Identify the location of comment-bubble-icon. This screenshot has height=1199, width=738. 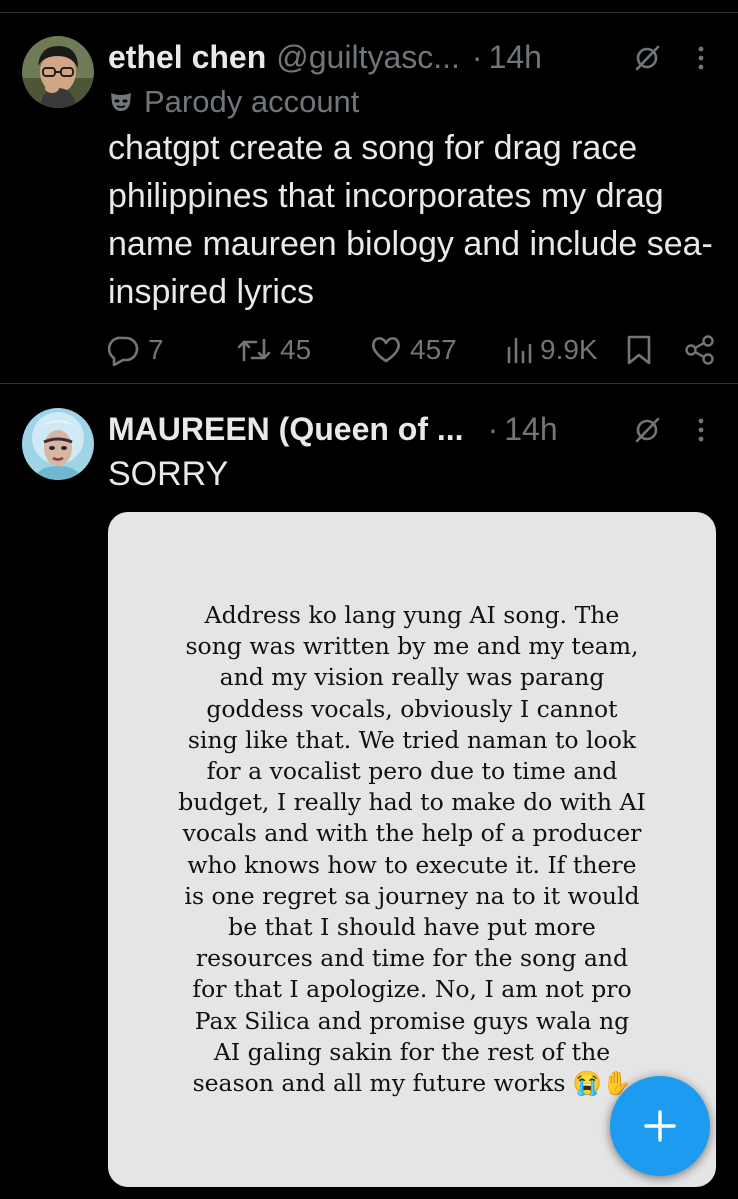
(123, 351).